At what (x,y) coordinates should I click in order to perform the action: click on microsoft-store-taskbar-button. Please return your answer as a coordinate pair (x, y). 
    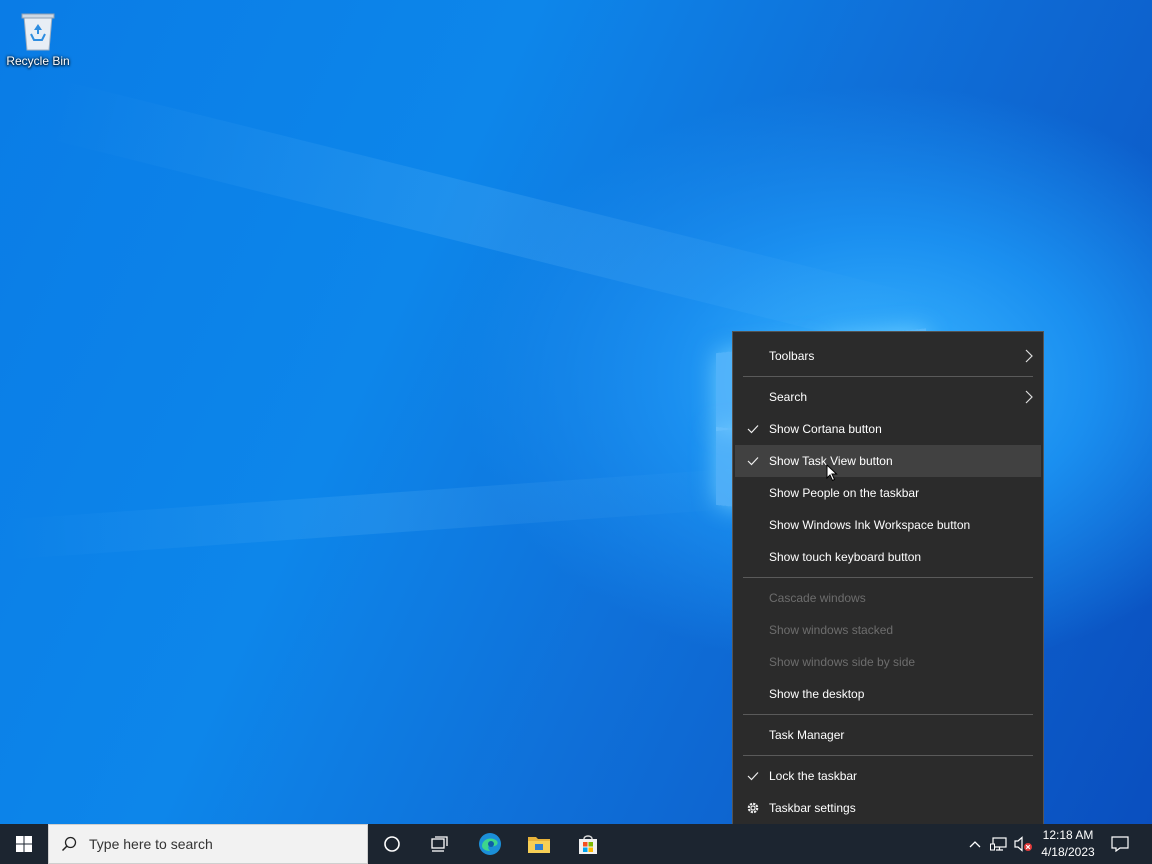
    Looking at the image, I should click on (588, 844).